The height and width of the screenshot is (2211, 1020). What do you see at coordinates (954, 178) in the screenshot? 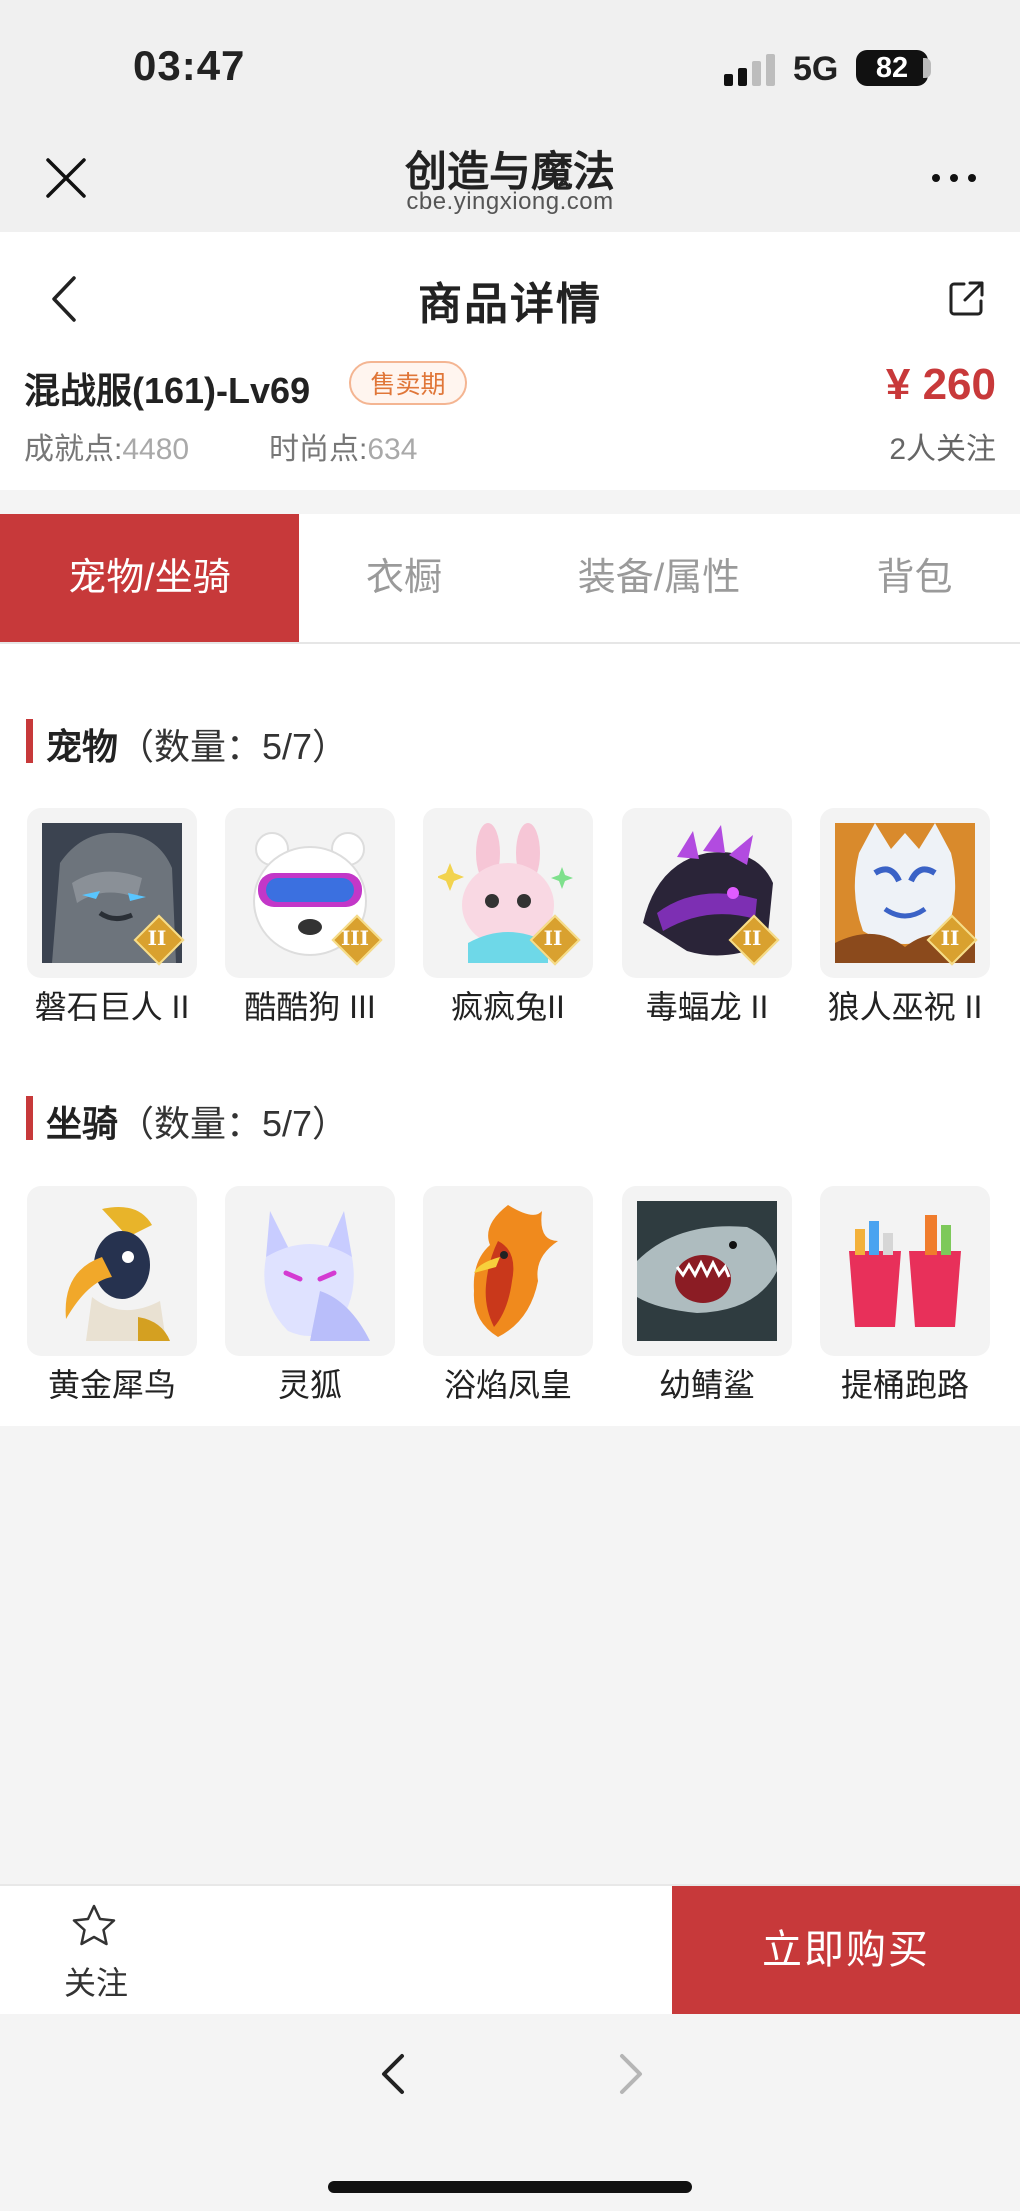
I see `more-icon` at bounding box center [954, 178].